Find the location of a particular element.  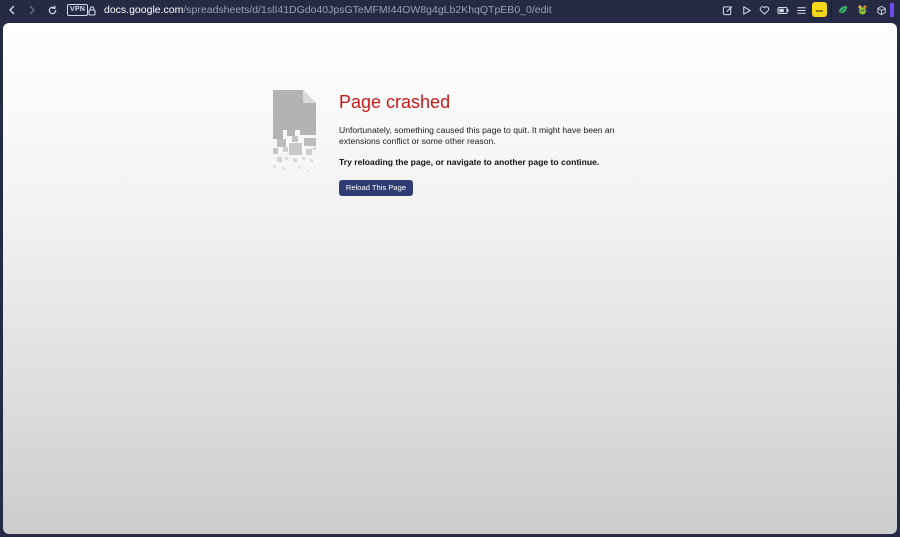

forward-button is located at coordinates (32, 10).